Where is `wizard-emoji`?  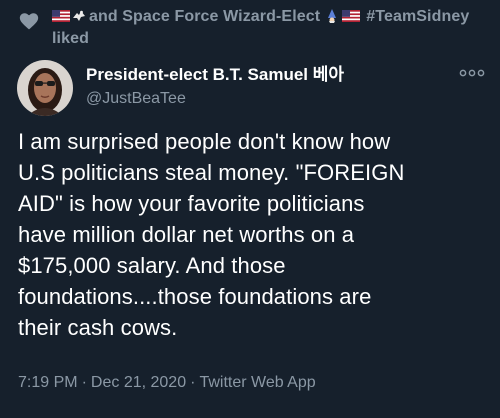
wizard-emoji is located at coordinates (331, 16).